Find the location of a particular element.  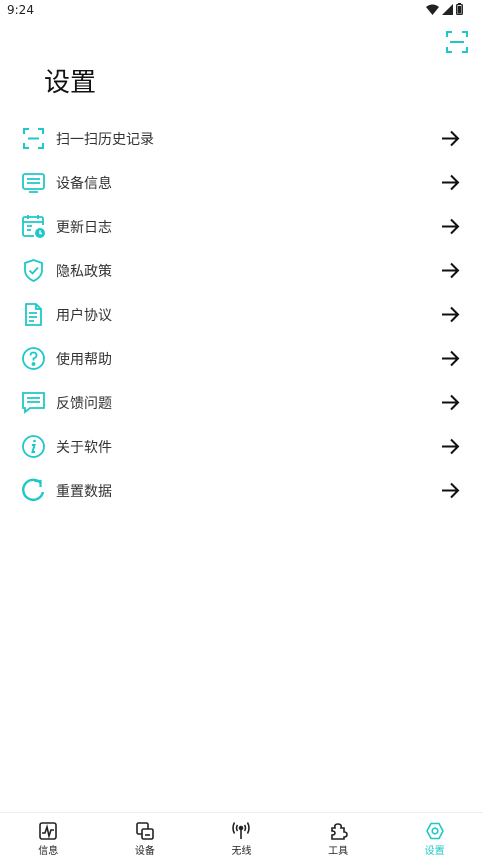

battery-icon is located at coordinates (459, 9).